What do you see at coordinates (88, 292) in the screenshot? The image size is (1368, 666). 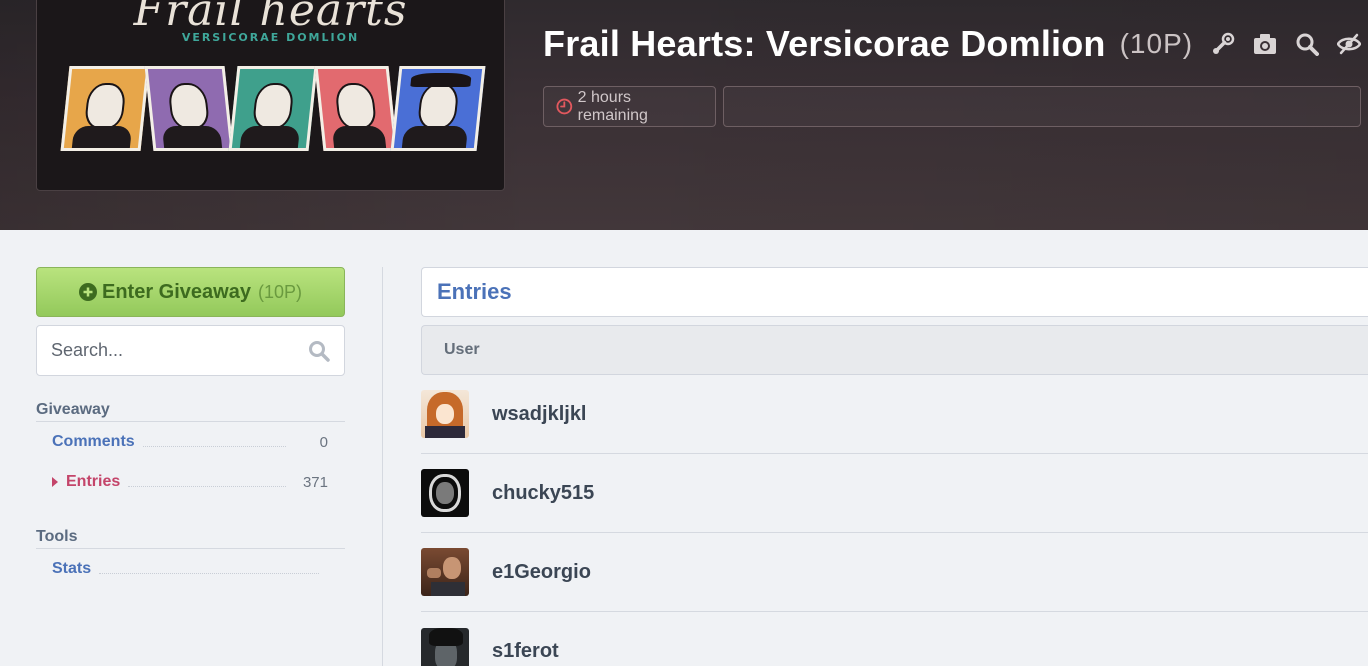 I see `plus-circle-icon` at bounding box center [88, 292].